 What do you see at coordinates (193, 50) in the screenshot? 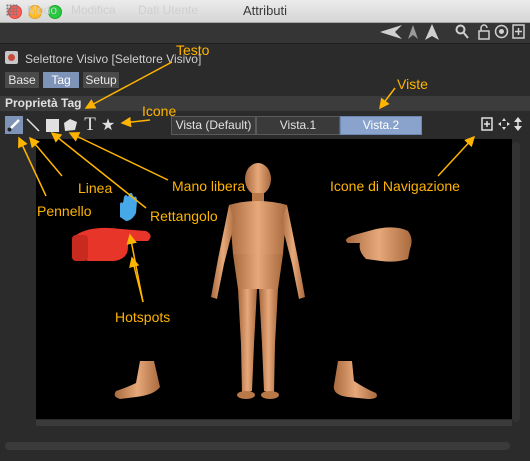
I see `annotation-testo: Testo` at bounding box center [193, 50].